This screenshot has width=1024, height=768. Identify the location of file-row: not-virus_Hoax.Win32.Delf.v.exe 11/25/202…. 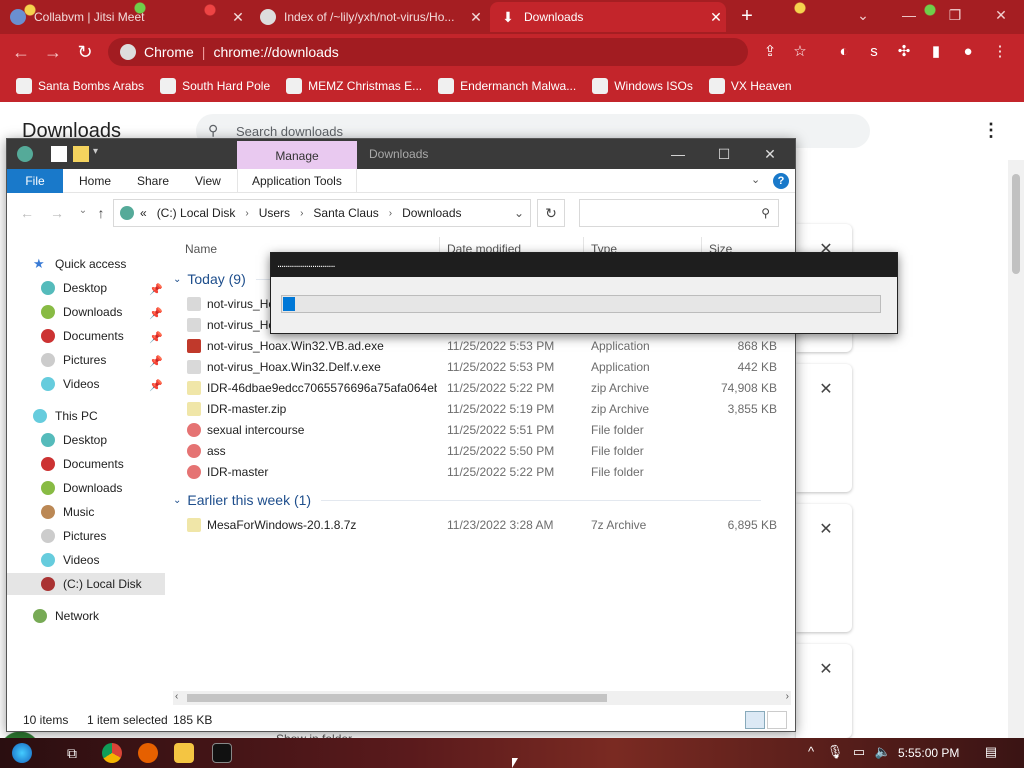
(483, 367).